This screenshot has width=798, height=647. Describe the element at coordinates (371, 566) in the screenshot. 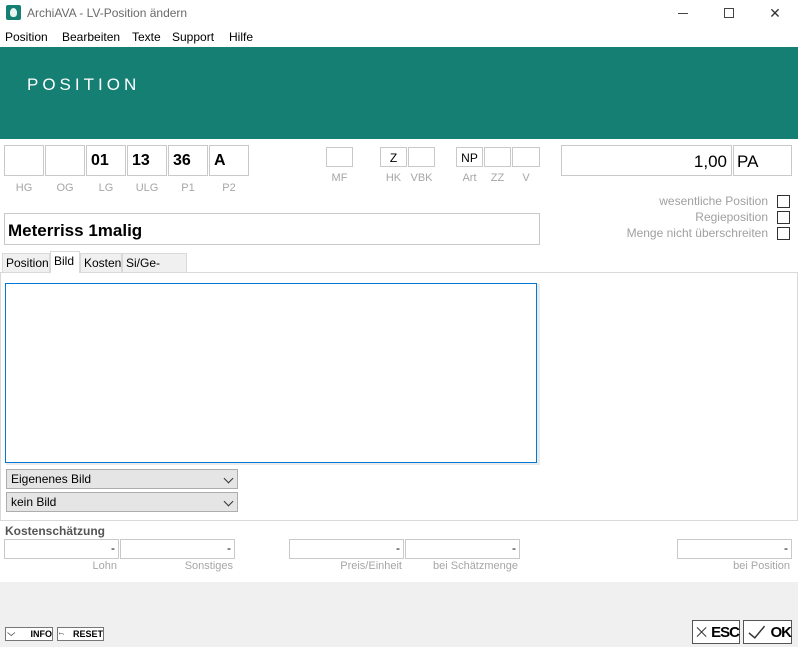

I see `preis-einheit-label: Preis/Einheit` at that location.